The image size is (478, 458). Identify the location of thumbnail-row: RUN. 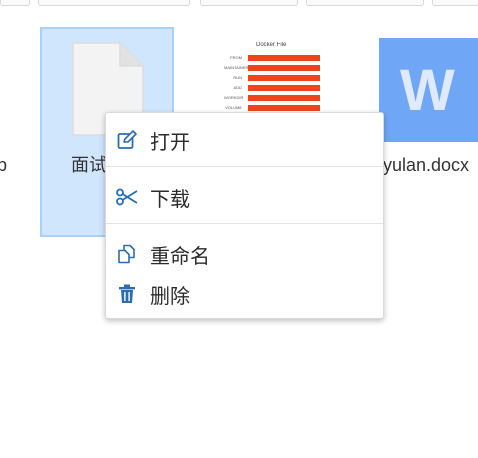
(272, 78).